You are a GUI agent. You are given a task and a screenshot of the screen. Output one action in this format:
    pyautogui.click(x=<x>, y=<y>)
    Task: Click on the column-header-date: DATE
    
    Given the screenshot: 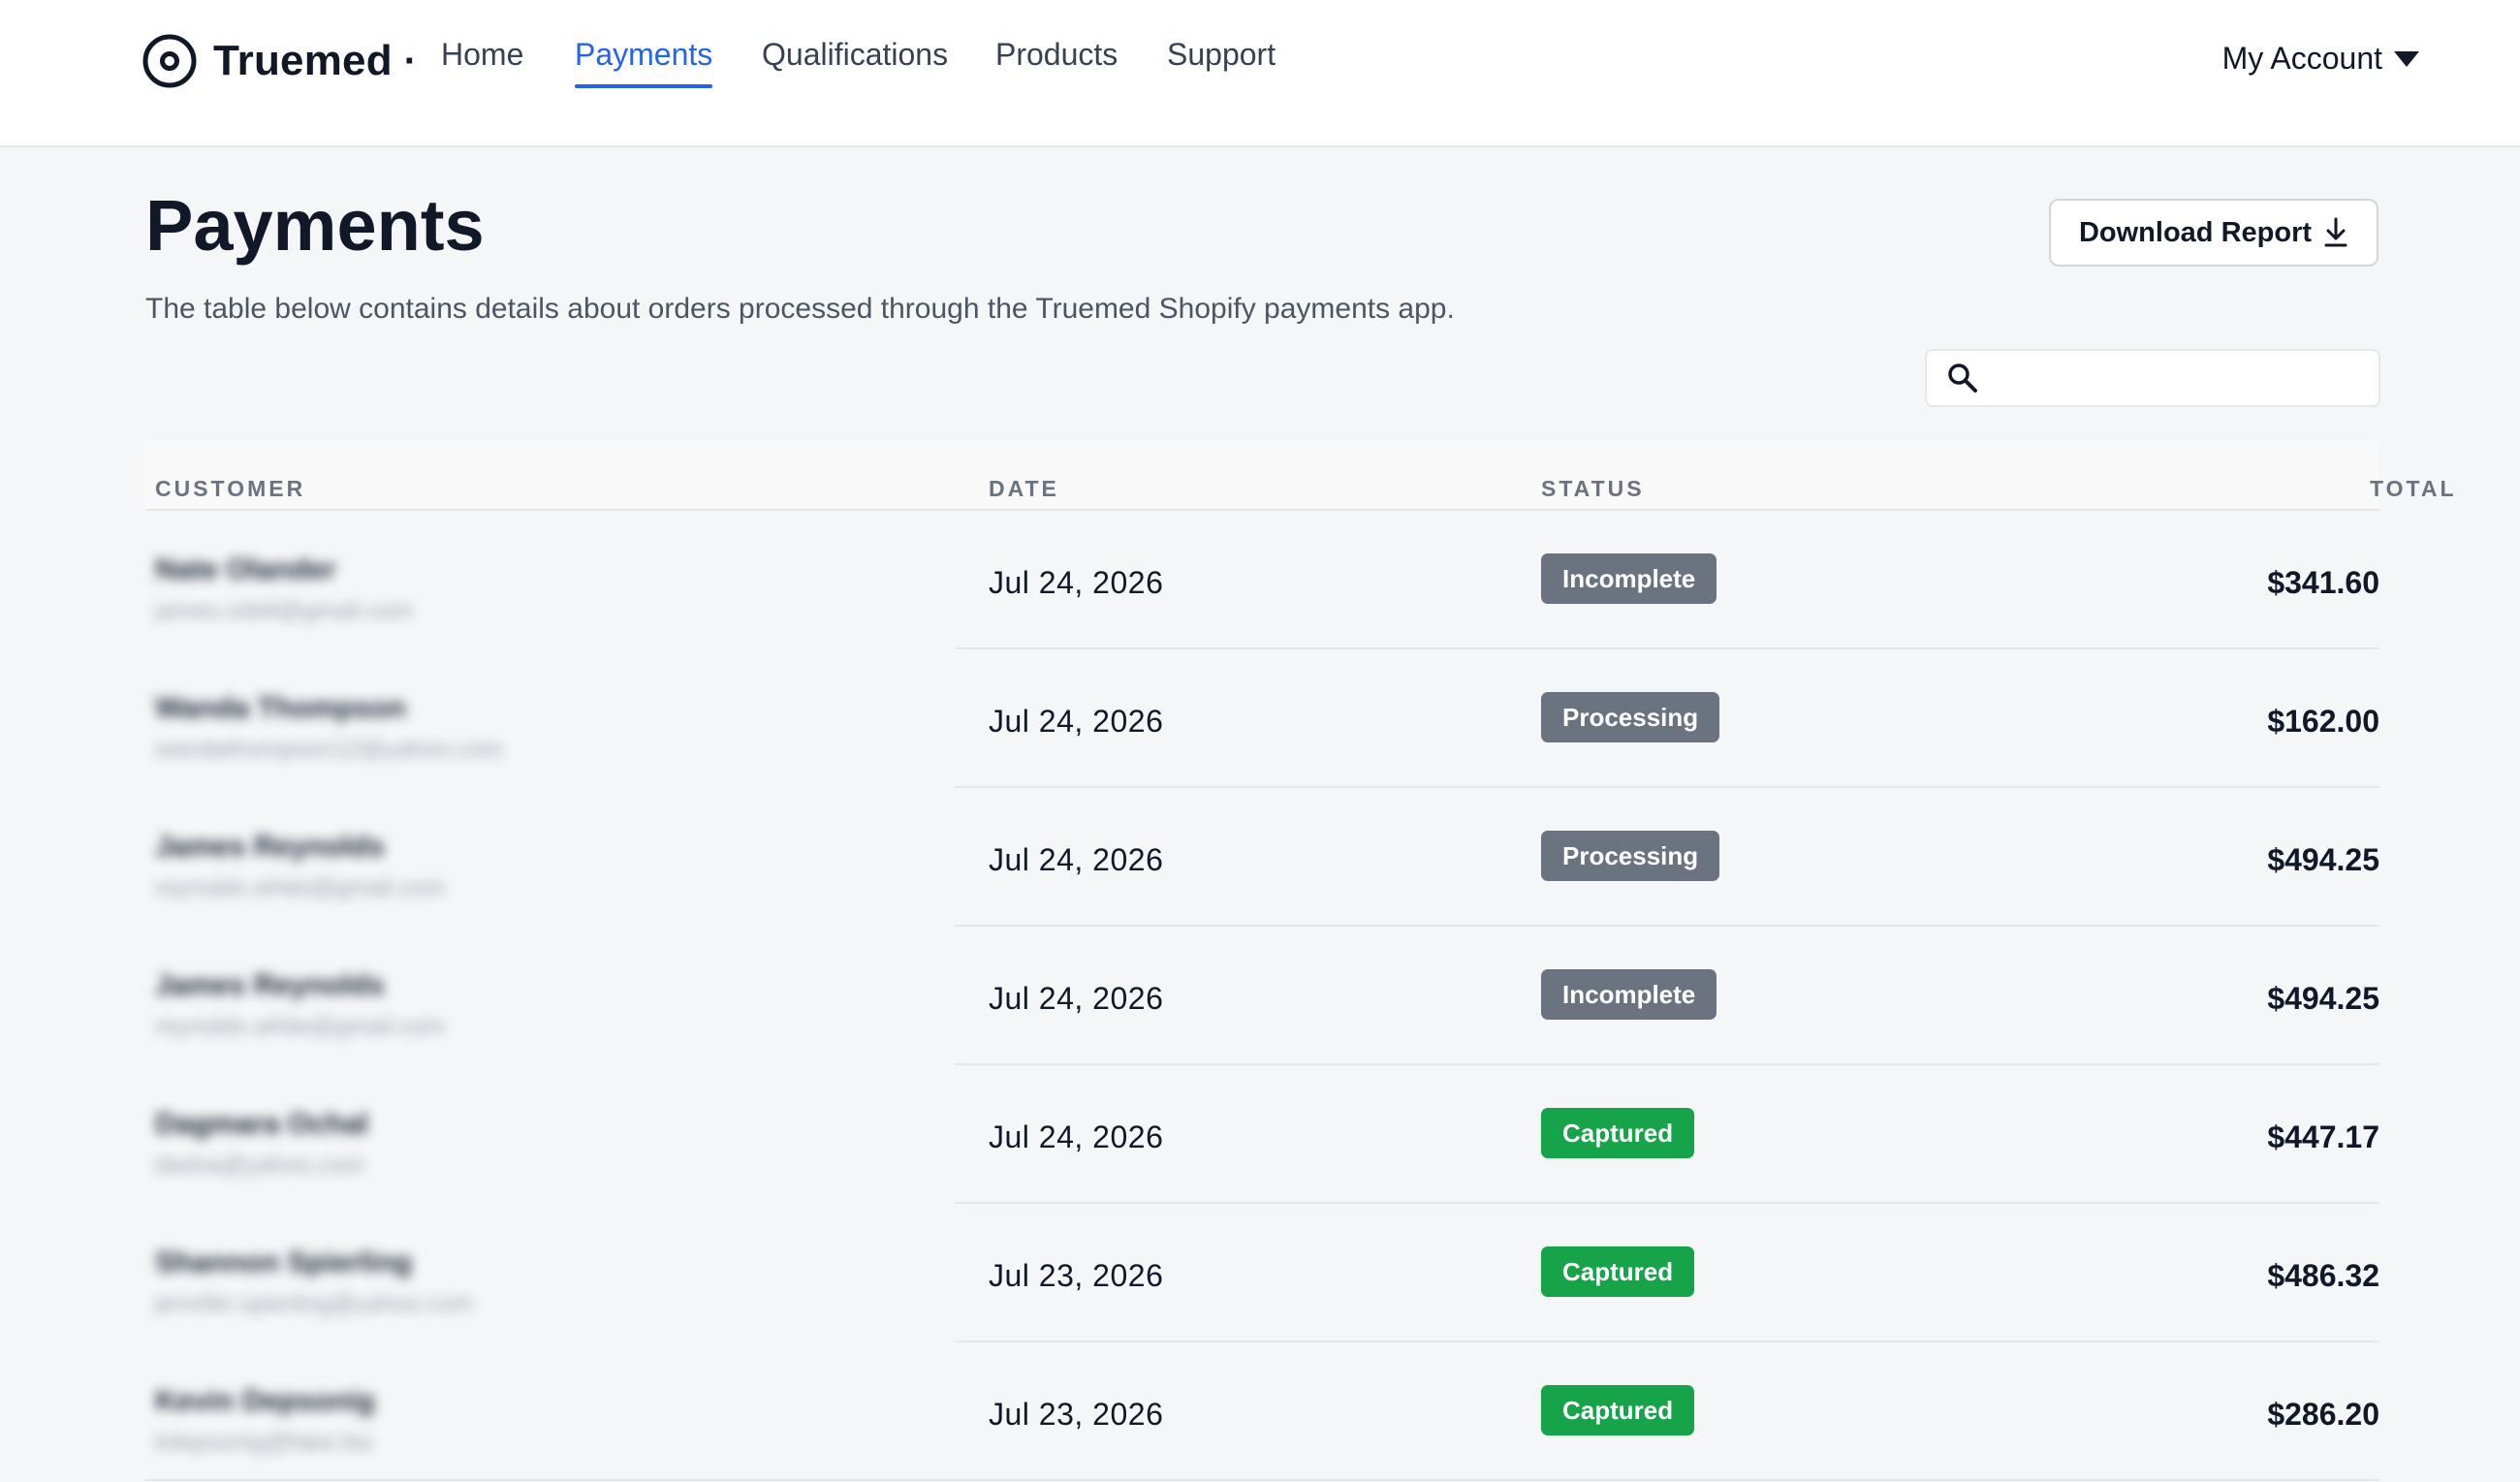 What is the action you would take?
    pyautogui.click(x=1024, y=488)
    